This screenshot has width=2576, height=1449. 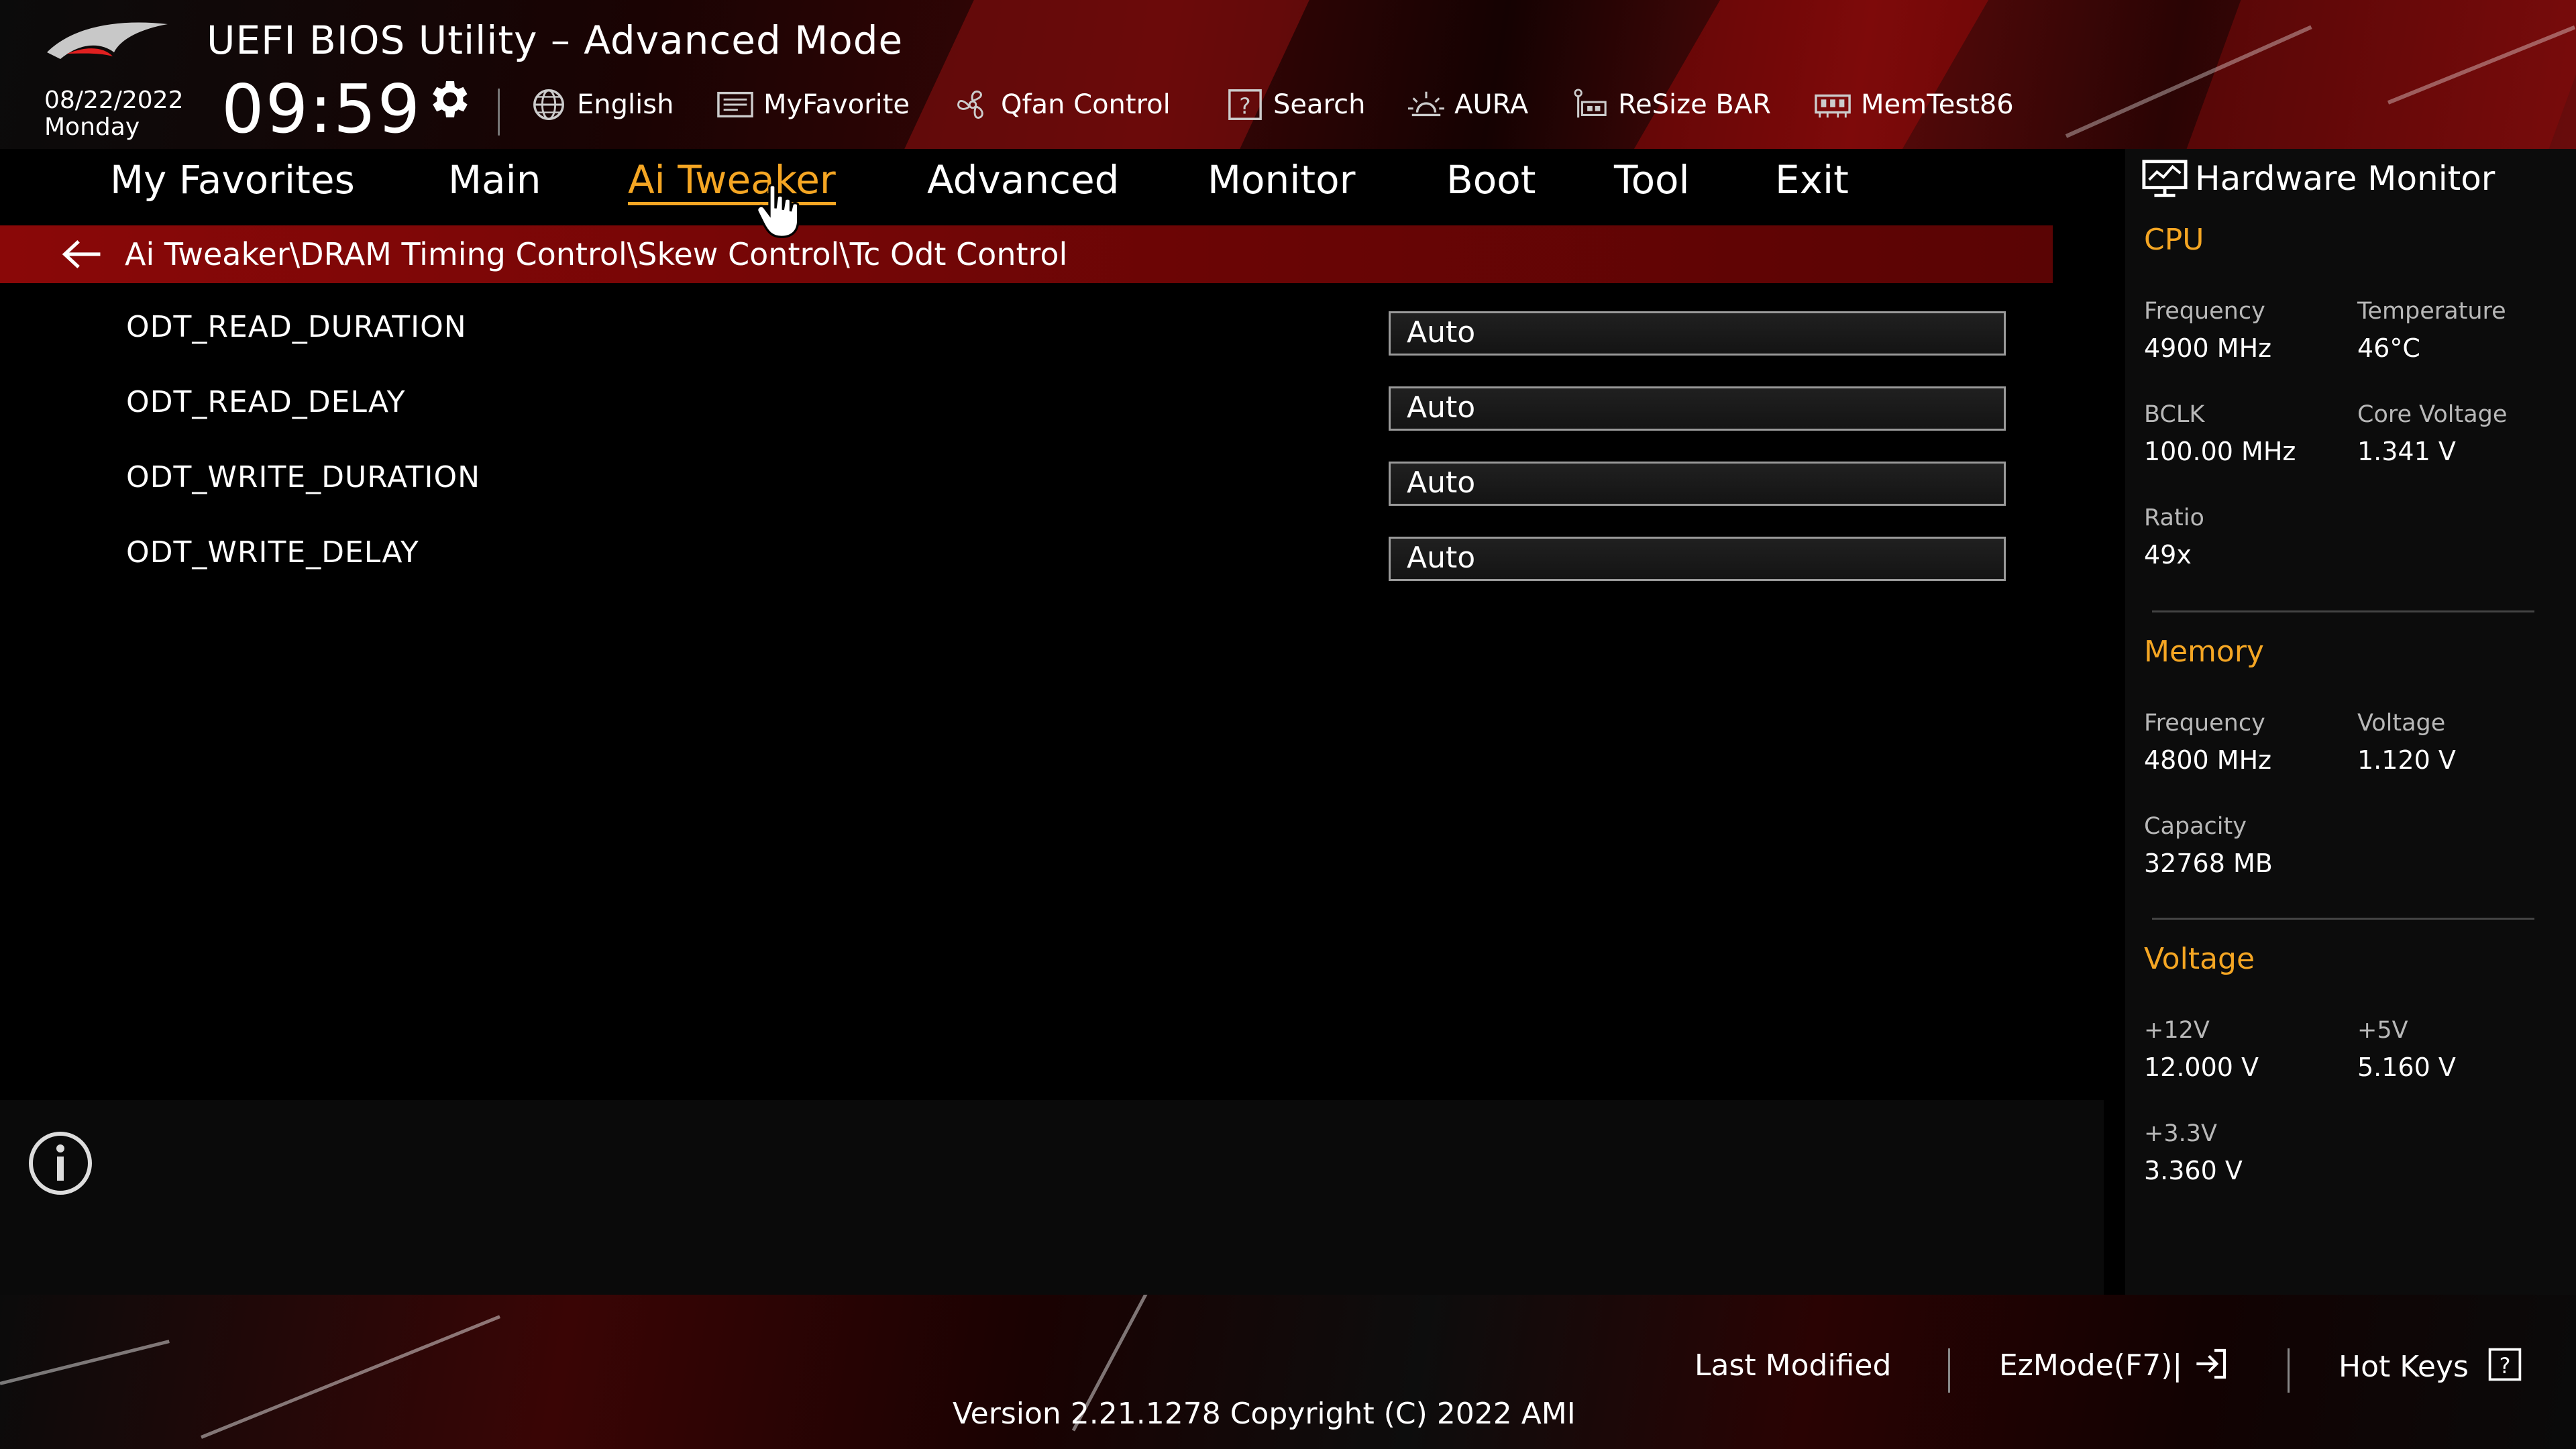 I want to click on toolbar-english: English, so click(x=600, y=104).